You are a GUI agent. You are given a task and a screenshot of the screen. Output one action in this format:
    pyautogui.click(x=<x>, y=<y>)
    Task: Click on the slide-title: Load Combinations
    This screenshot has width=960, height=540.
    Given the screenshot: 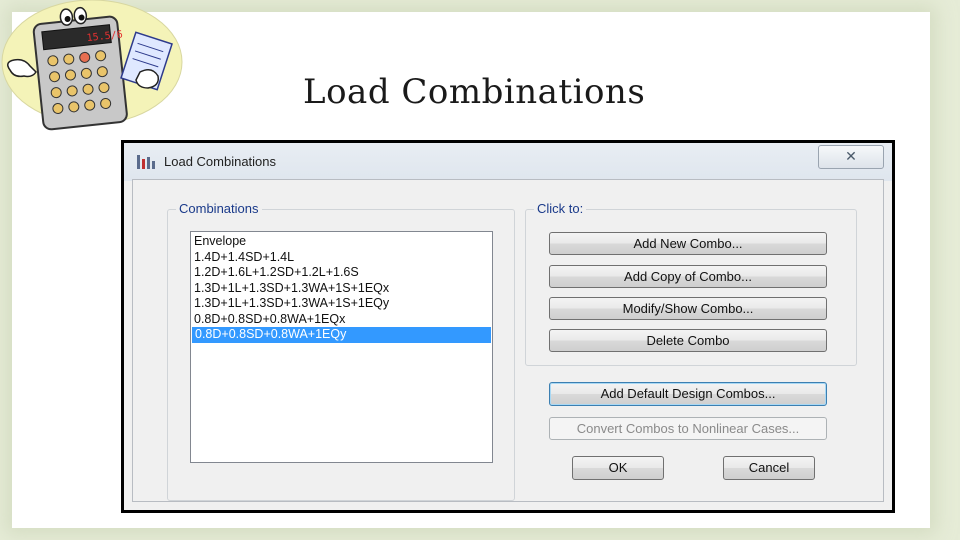 What is the action you would take?
    pyautogui.click(x=474, y=92)
    